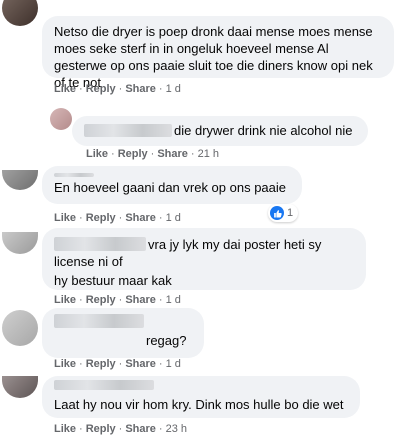  Describe the element at coordinates (277, 213) in the screenshot. I see `thumbs-up-icon` at that location.